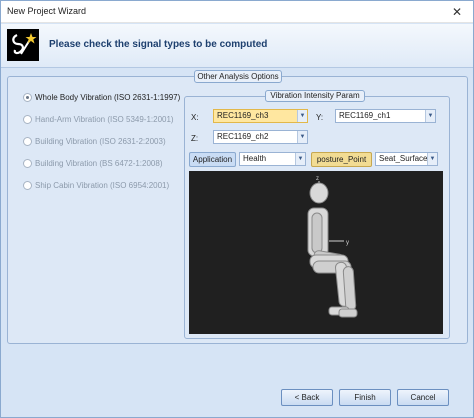 The image size is (474, 418). What do you see at coordinates (243, 136) in the screenshot?
I see `z-channel-value: REC1169_ch2` at bounding box center [243, 136].